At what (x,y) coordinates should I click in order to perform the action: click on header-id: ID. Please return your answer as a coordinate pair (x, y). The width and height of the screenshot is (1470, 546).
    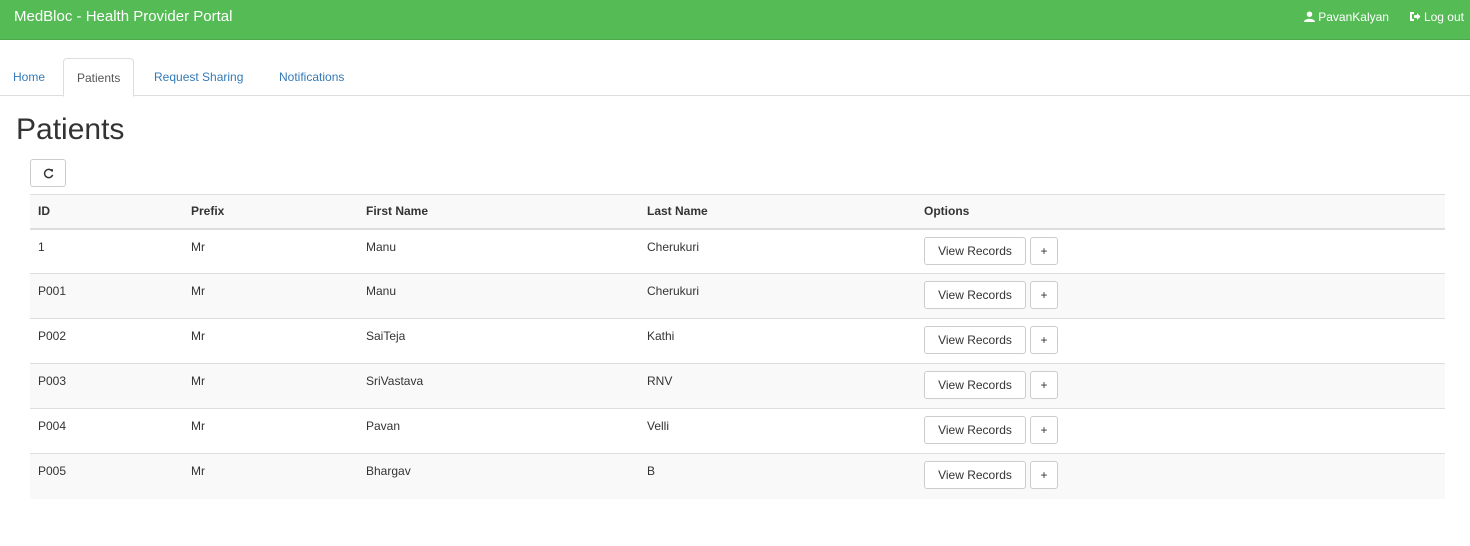
    Looking at the image, I should click on (106, 212).